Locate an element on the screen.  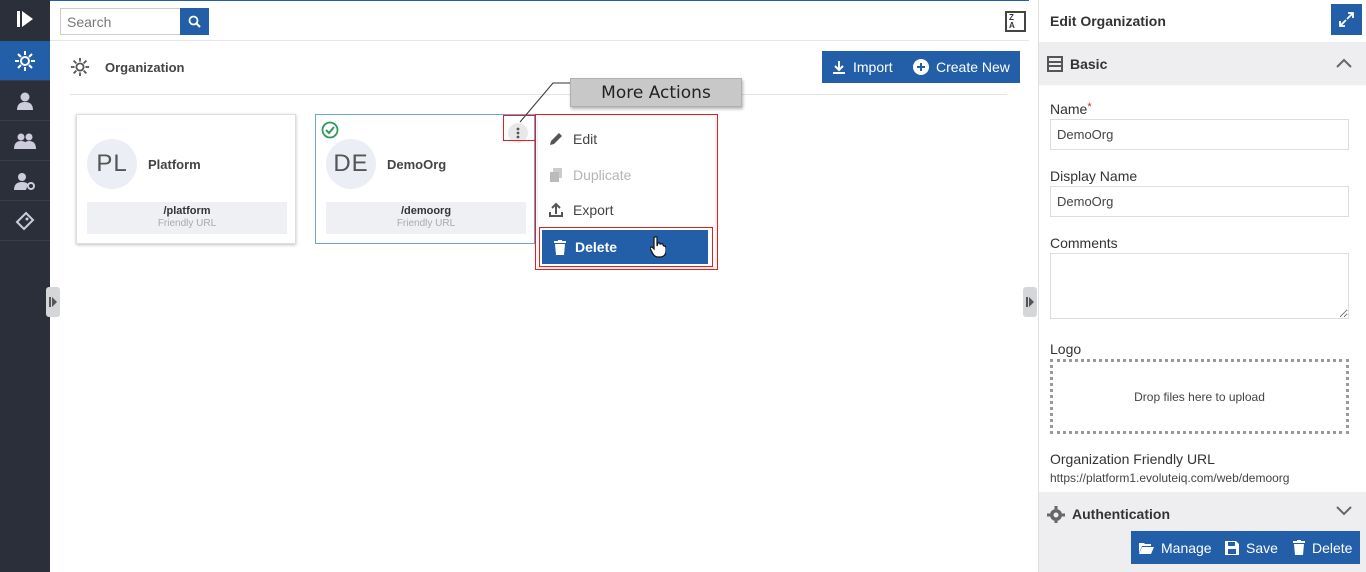
delete-button: Delete is located at coordinates (1323, 547).